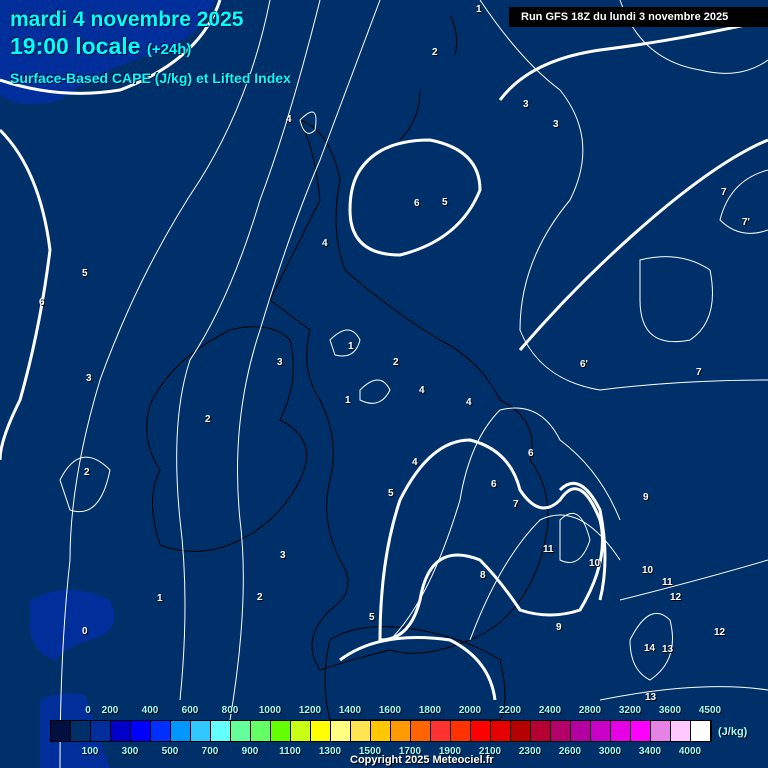 Image resolution: width=768 pixels, height=768 pixels. Describe the element at coordinates (430, 710) in the screenshot. I see `legend-top-label: 1800` at that location.